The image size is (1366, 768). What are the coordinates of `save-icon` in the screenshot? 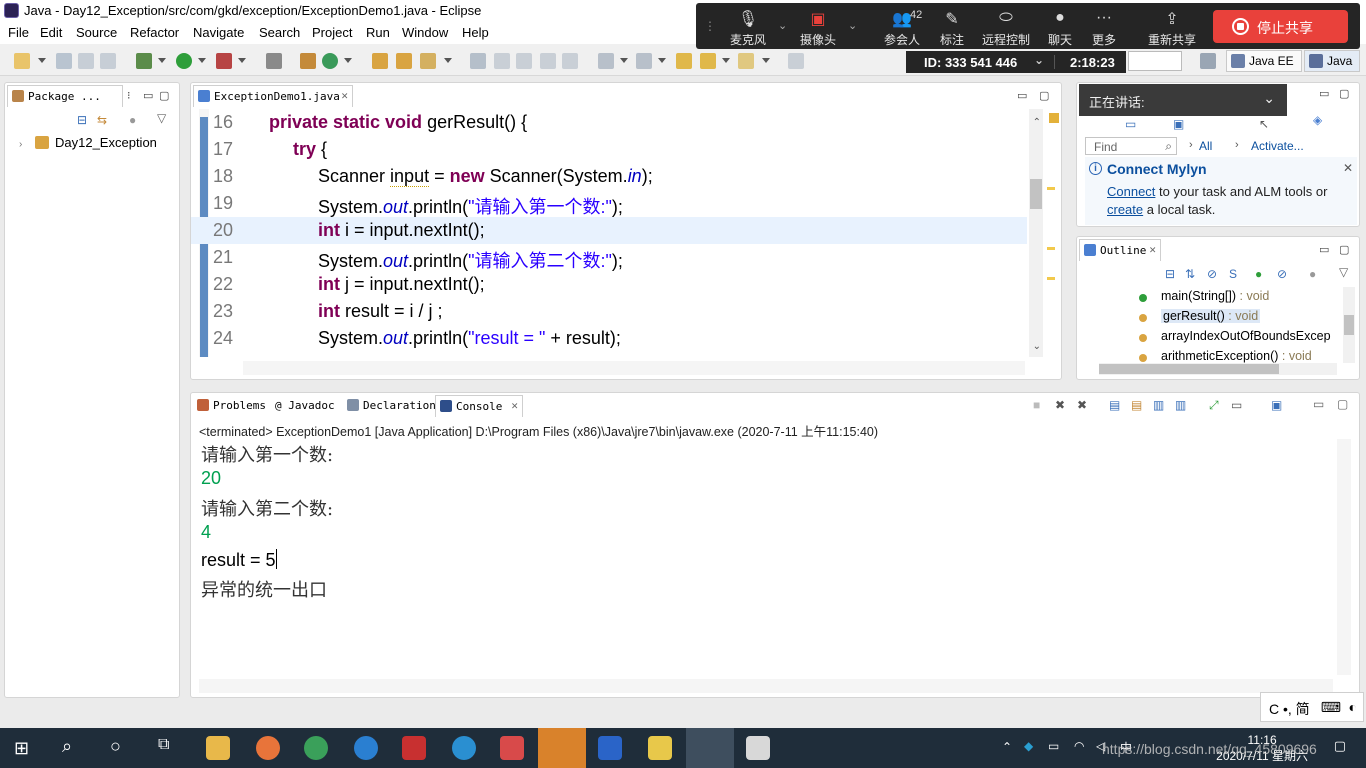 It's located at (64, 61).